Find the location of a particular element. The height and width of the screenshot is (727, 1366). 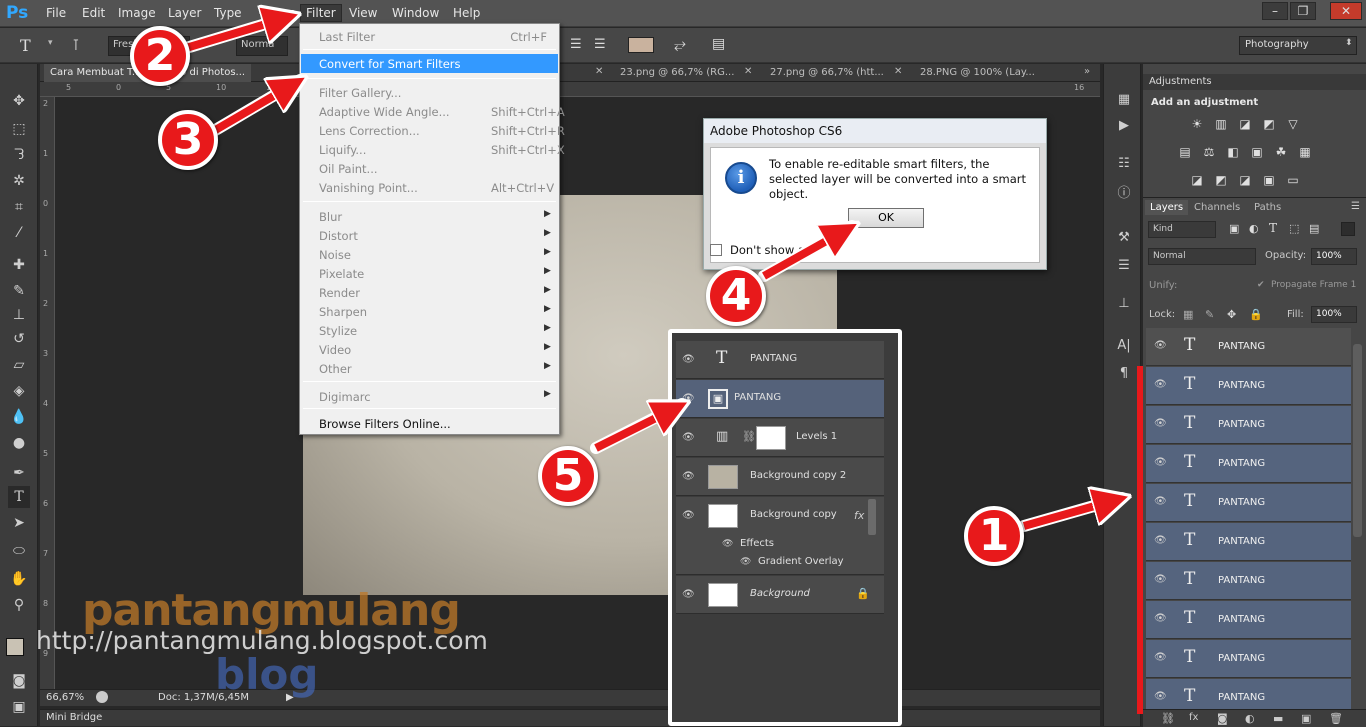

dont-show-checkbox is located at coordinates (716, 250).